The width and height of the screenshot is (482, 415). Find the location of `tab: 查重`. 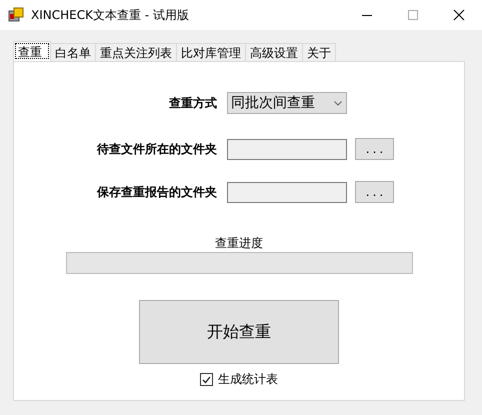

tab: 查重 is located at coordinates (32, 51).